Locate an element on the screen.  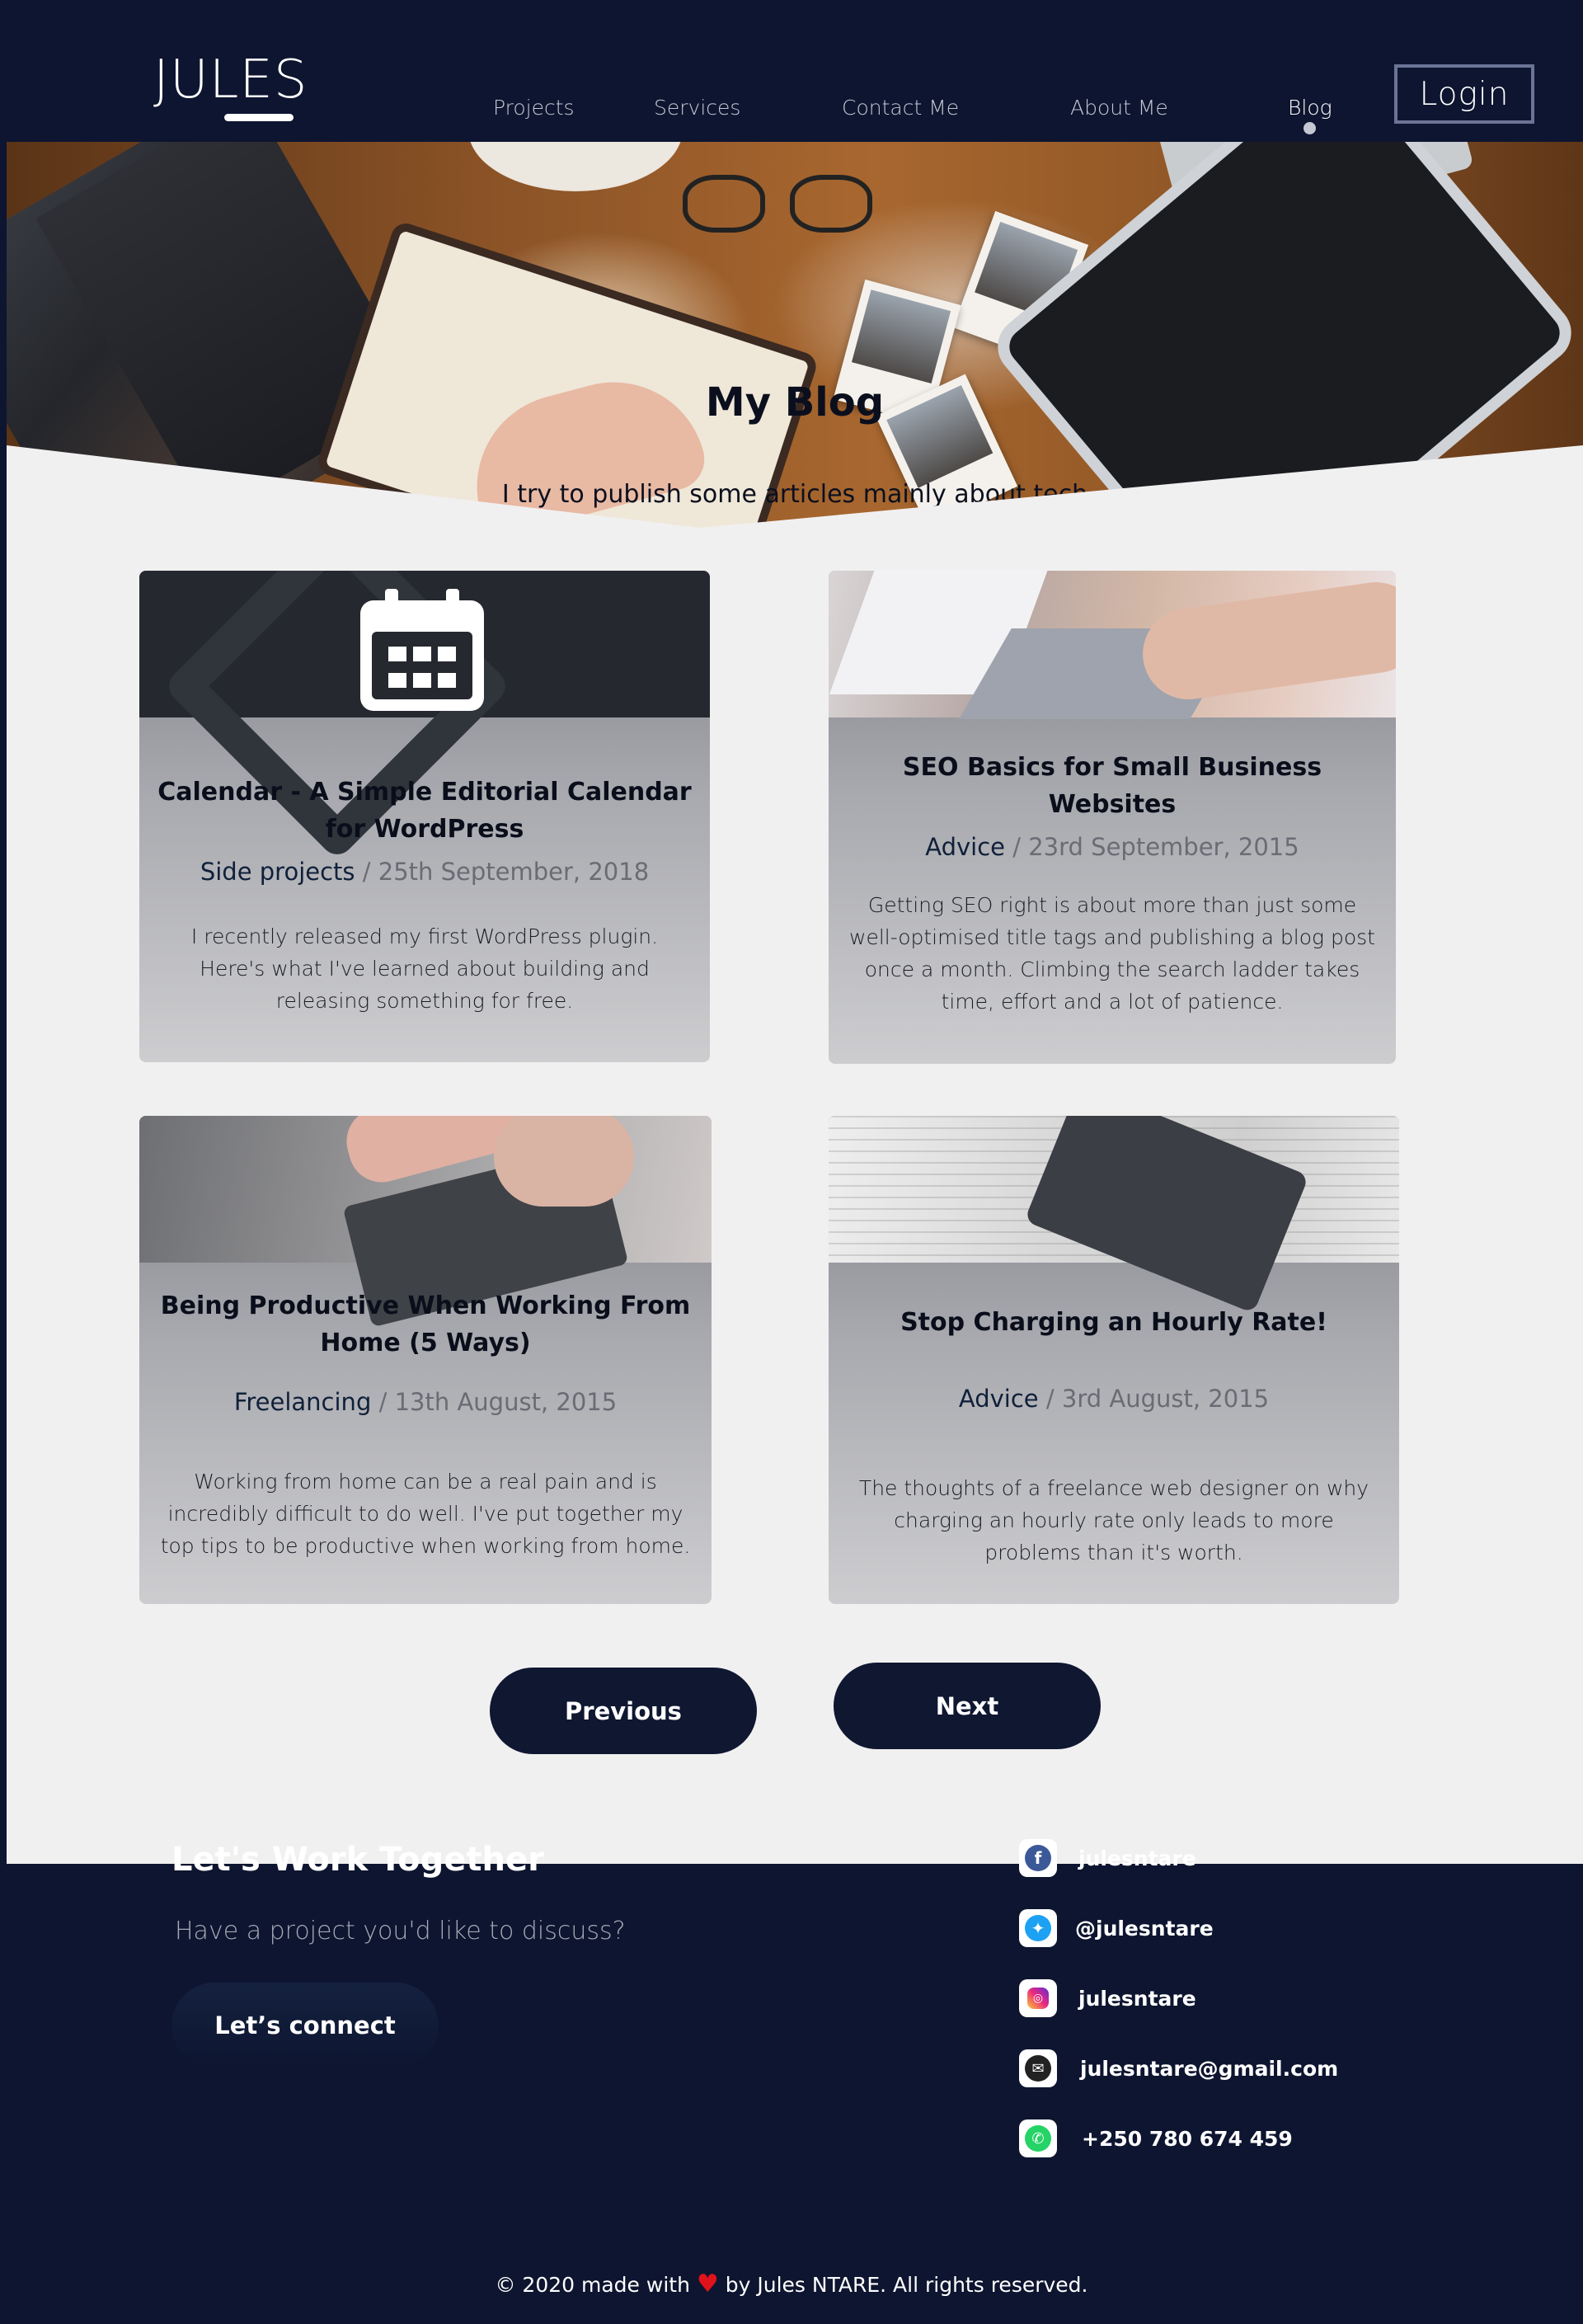
social-label: @julesntare is located at coordinates (1144, 1929).